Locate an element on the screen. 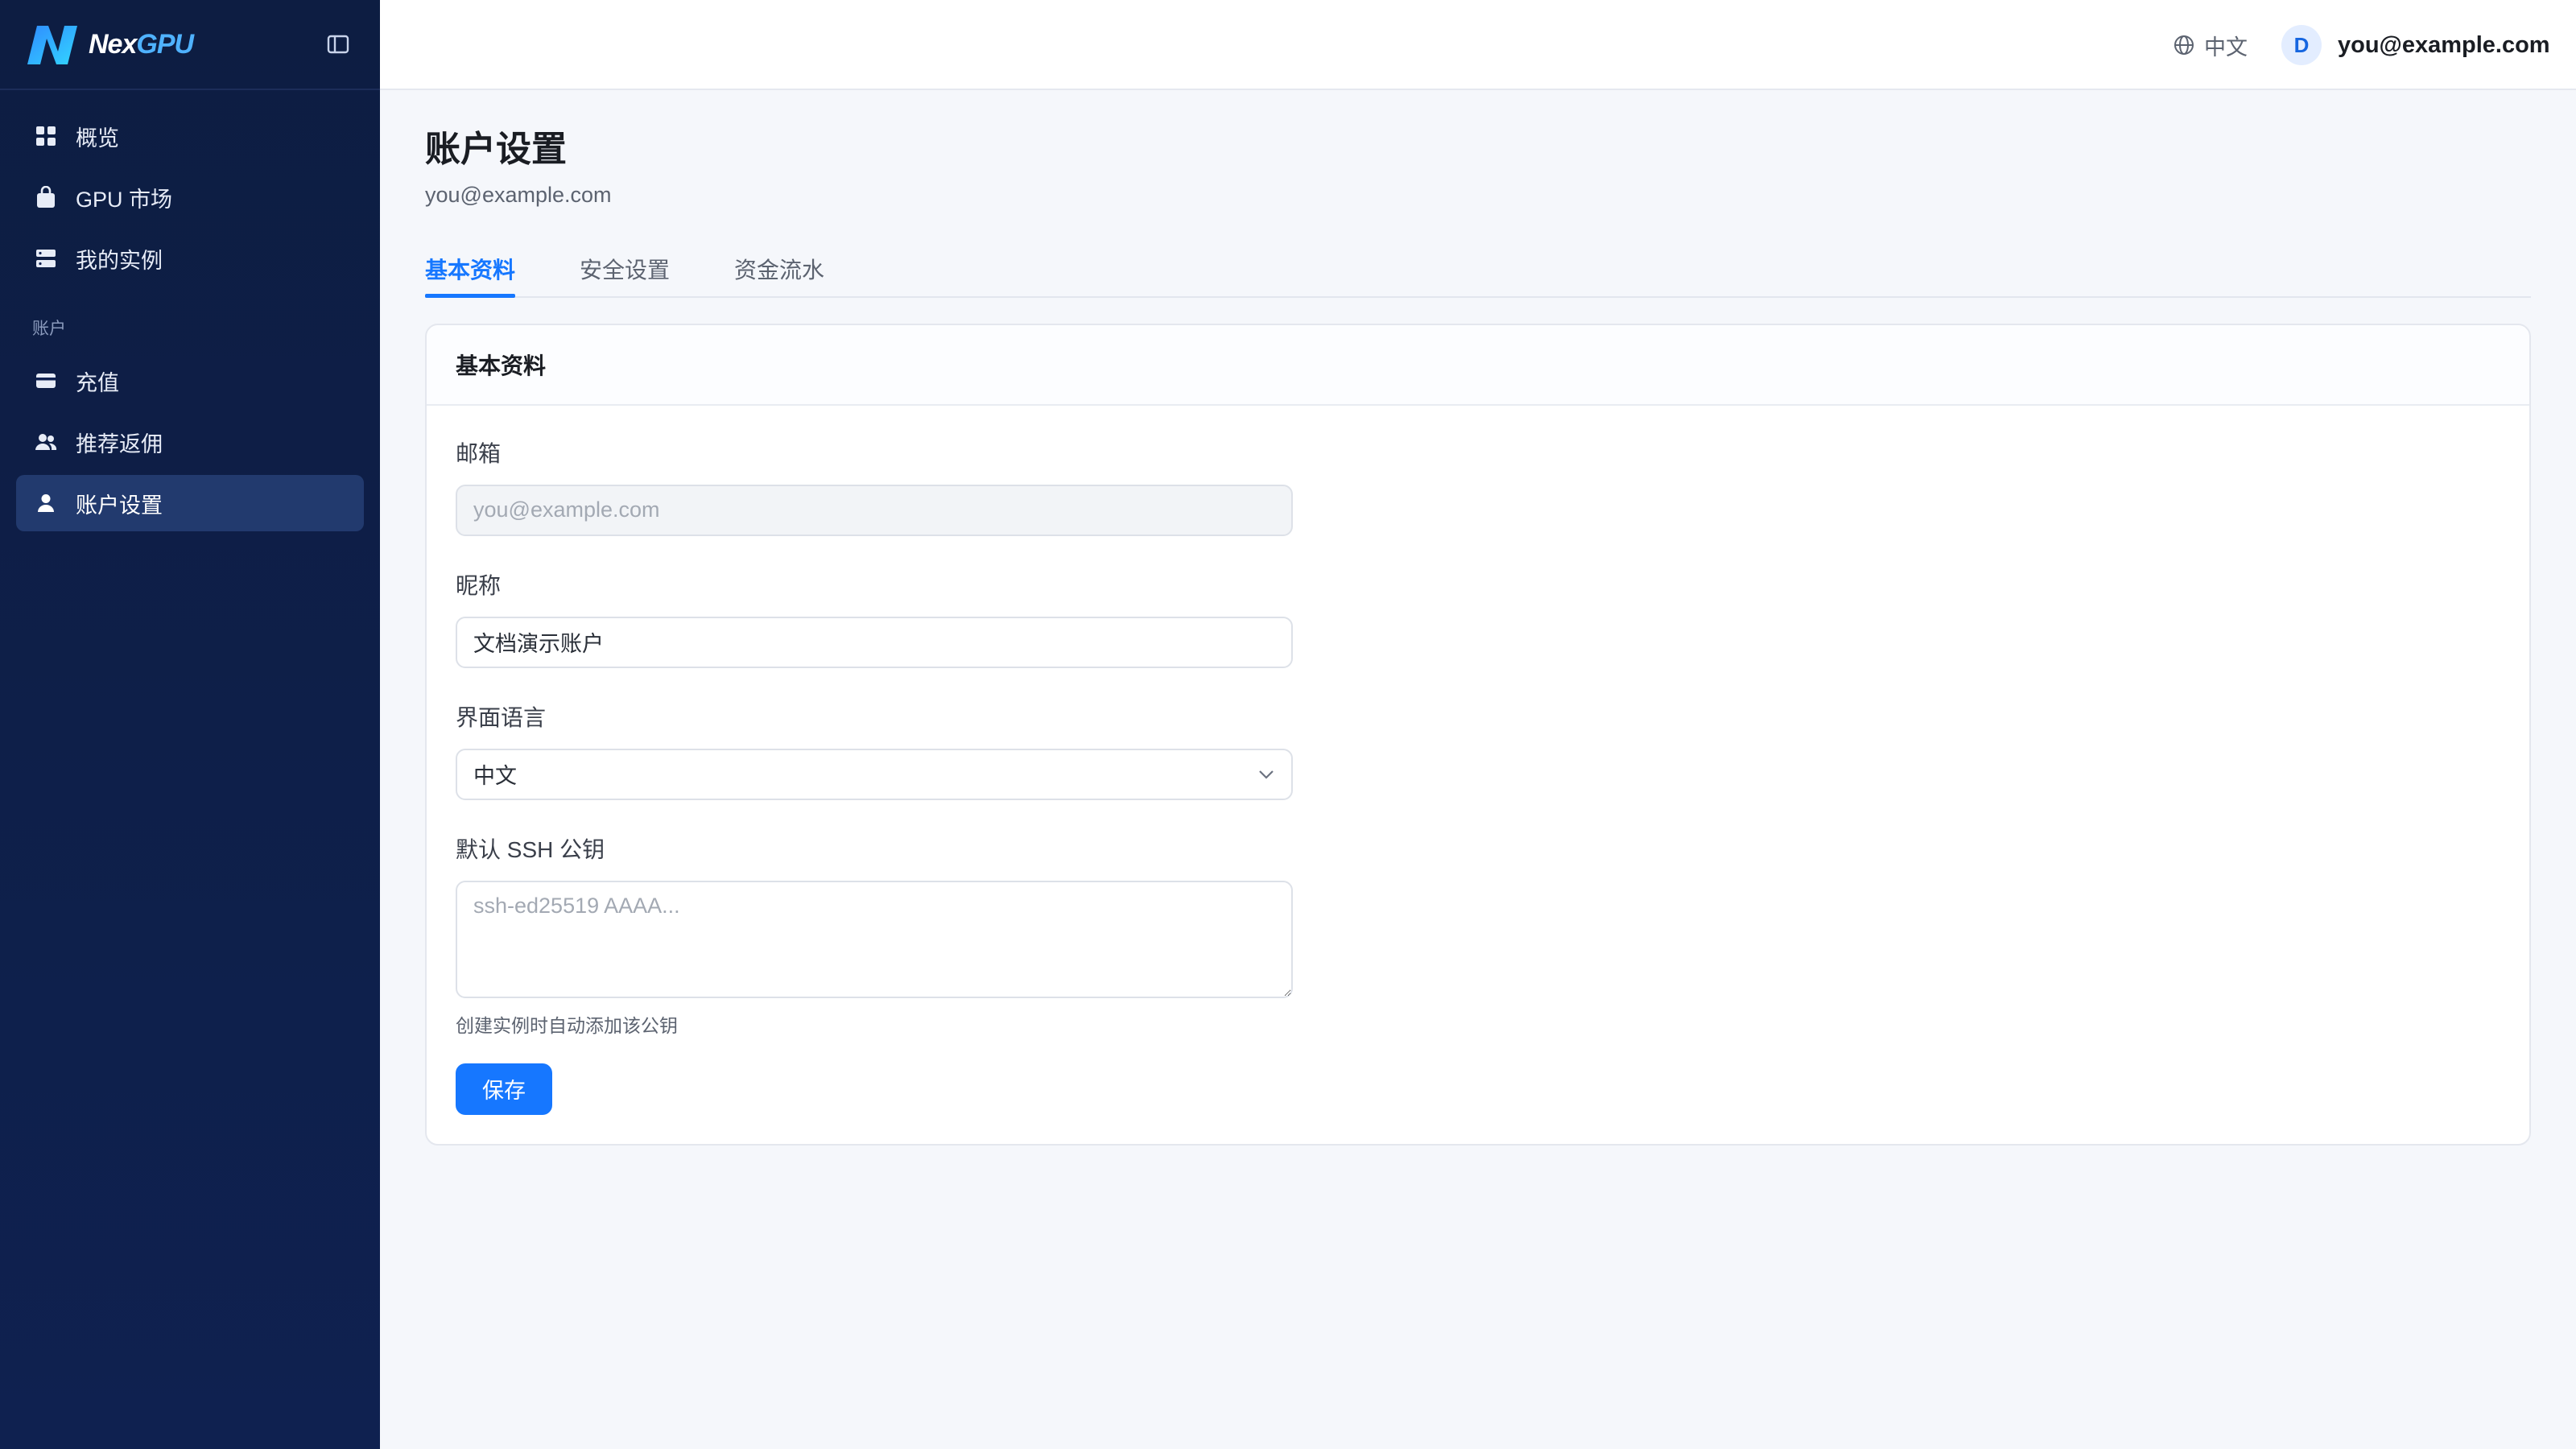 The height and width of the screenshot is (1449, 2576). avatar: D is located at coordinates (2301, 45).